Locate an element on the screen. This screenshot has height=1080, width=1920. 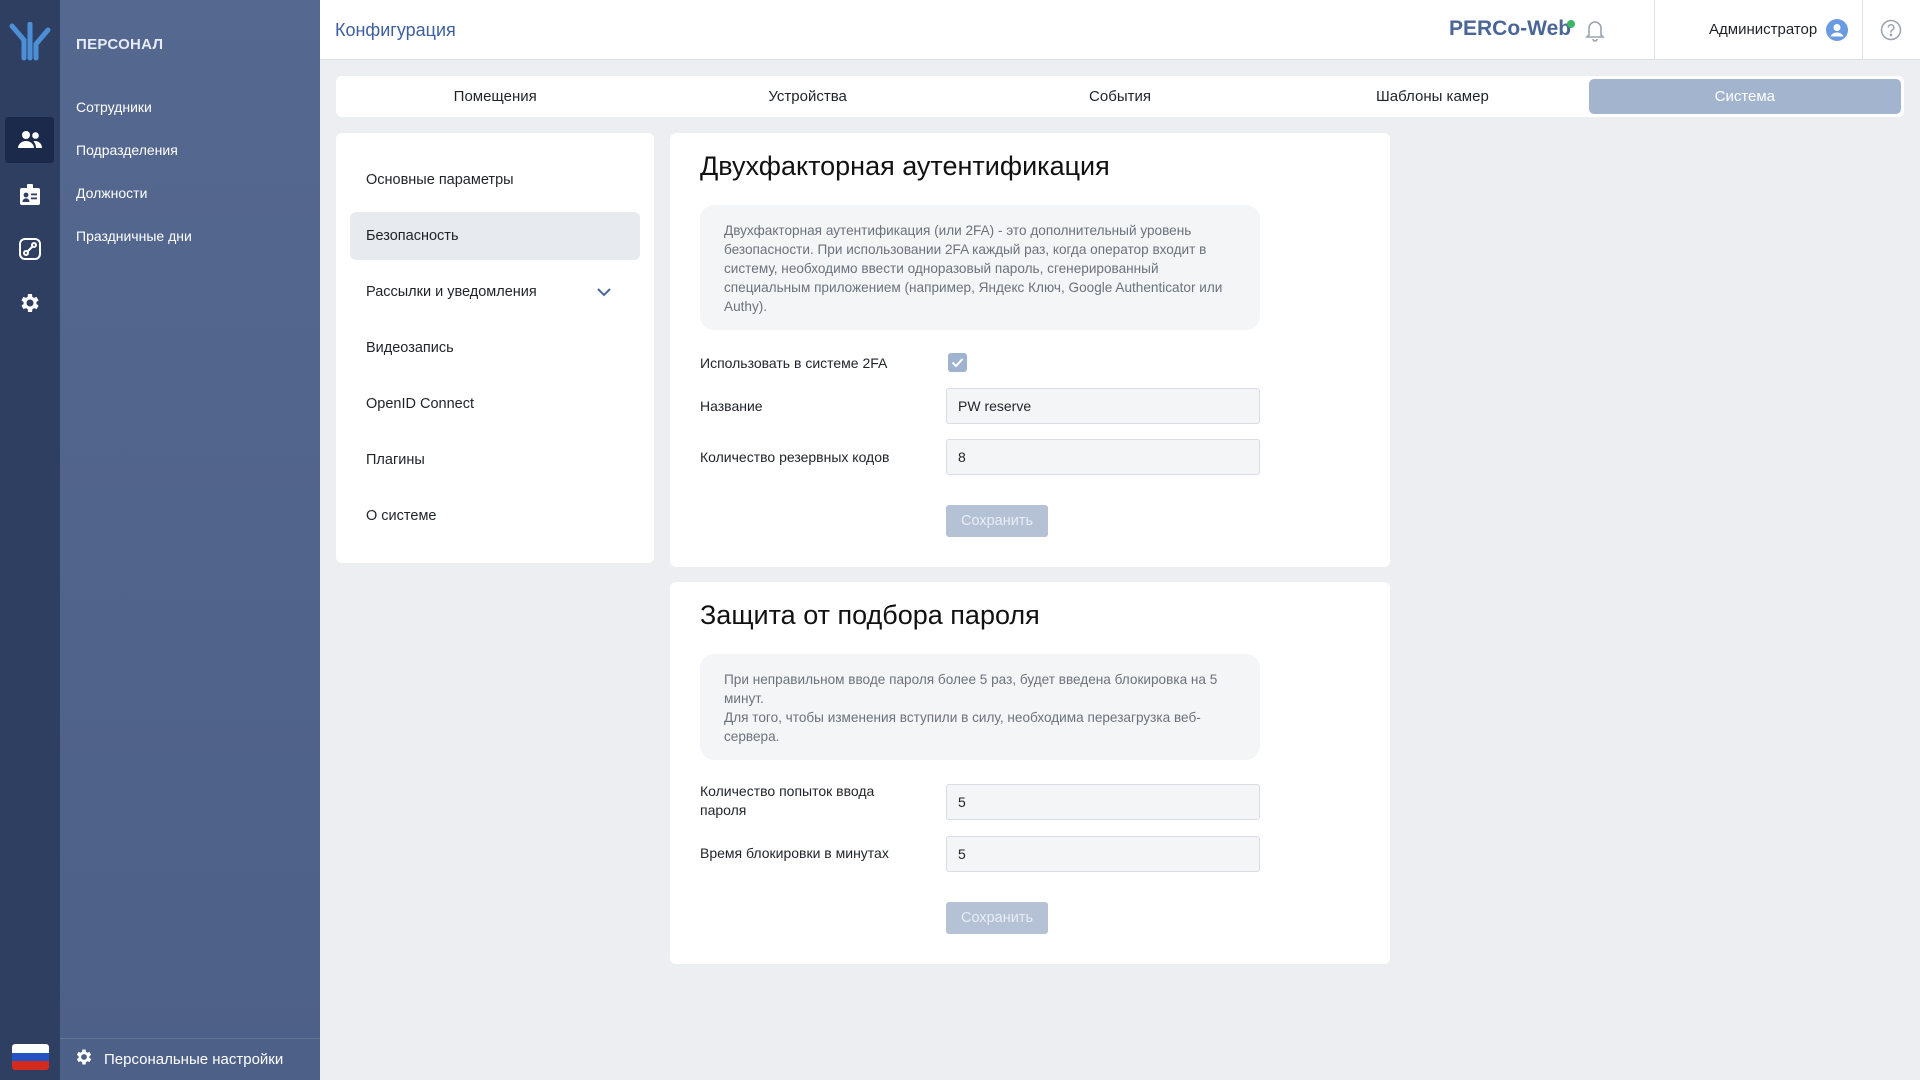
menu-item-label: Рассылки и уведомления is located at coordinates (451, 292).